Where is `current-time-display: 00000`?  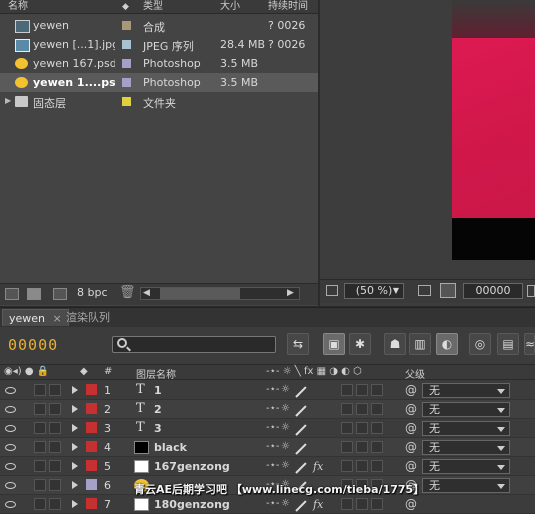 current-time-display: 00000 is located at coordinates (33, 345).